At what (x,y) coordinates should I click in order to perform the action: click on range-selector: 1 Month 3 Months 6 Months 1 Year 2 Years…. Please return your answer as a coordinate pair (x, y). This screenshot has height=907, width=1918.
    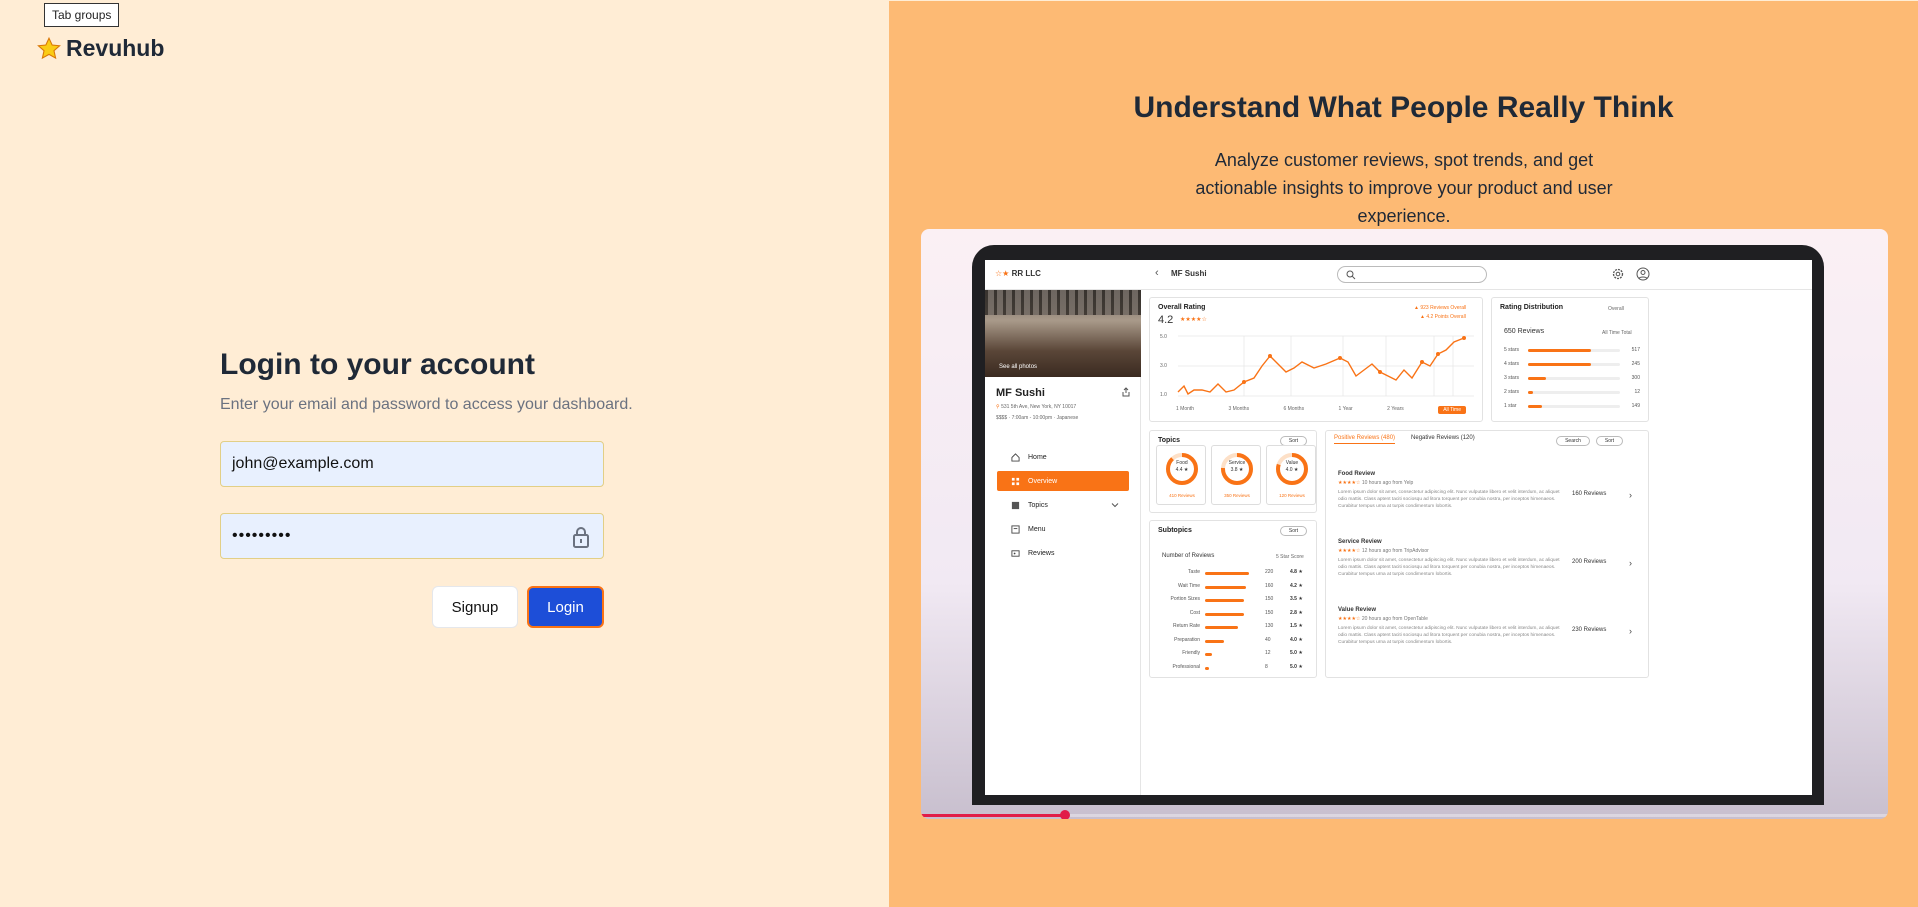
    Looking at the image, I should click on (1321, 410).